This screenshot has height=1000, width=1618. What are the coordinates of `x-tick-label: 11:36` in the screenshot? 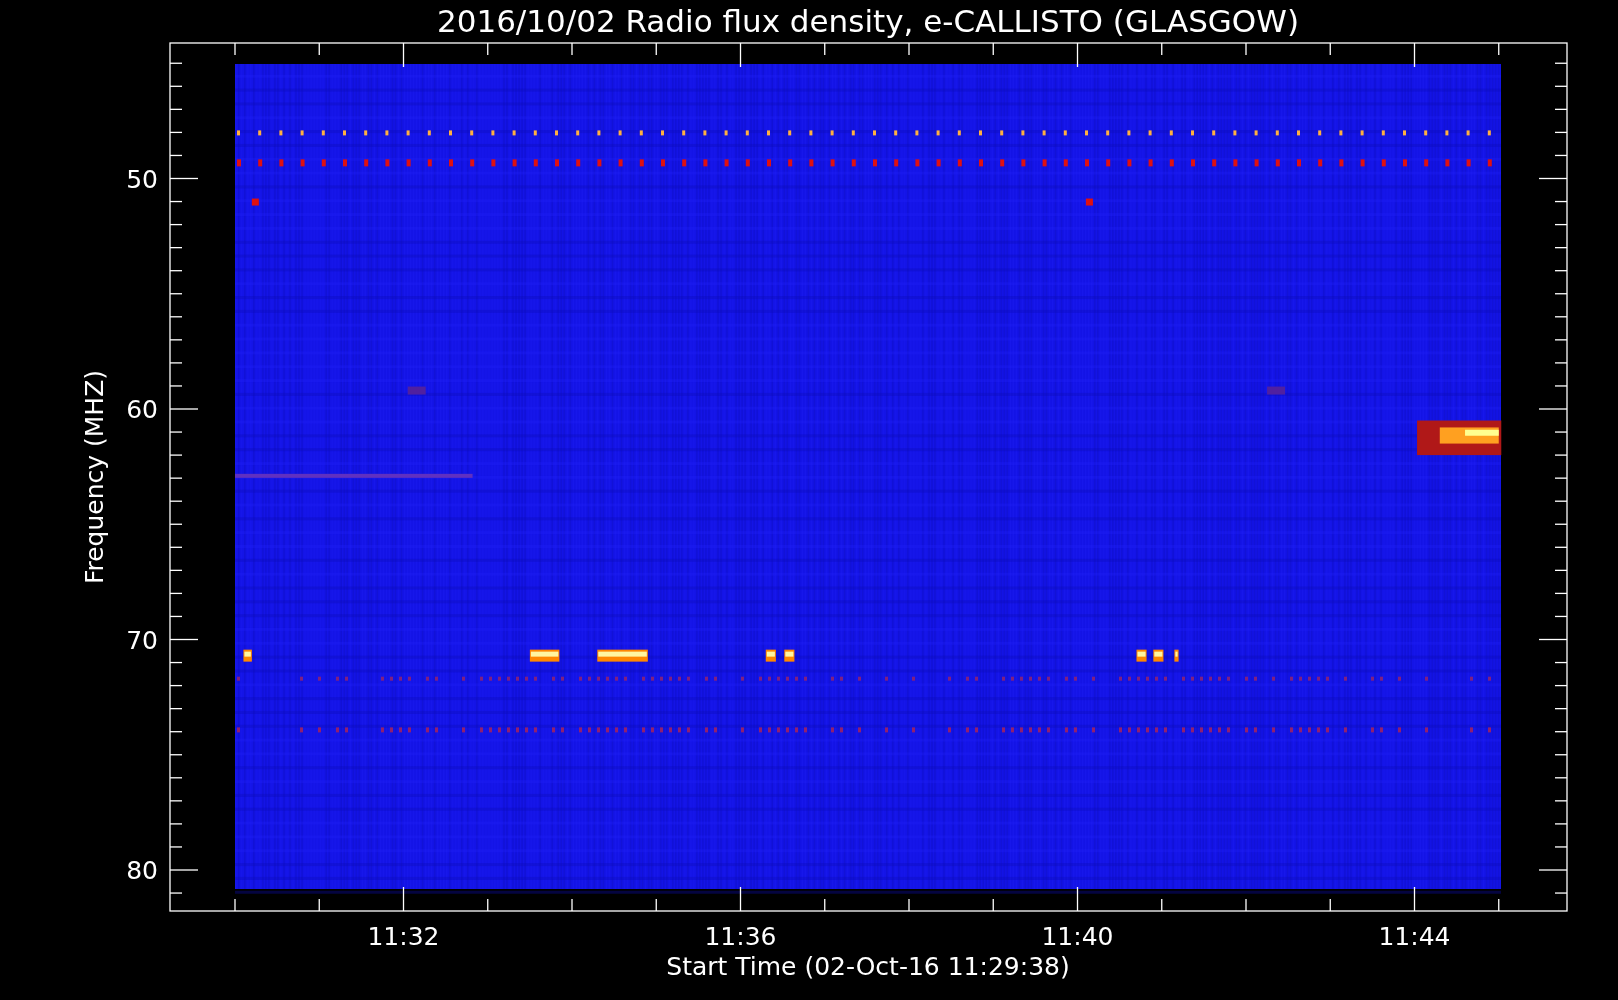 It's located at (740, 936).